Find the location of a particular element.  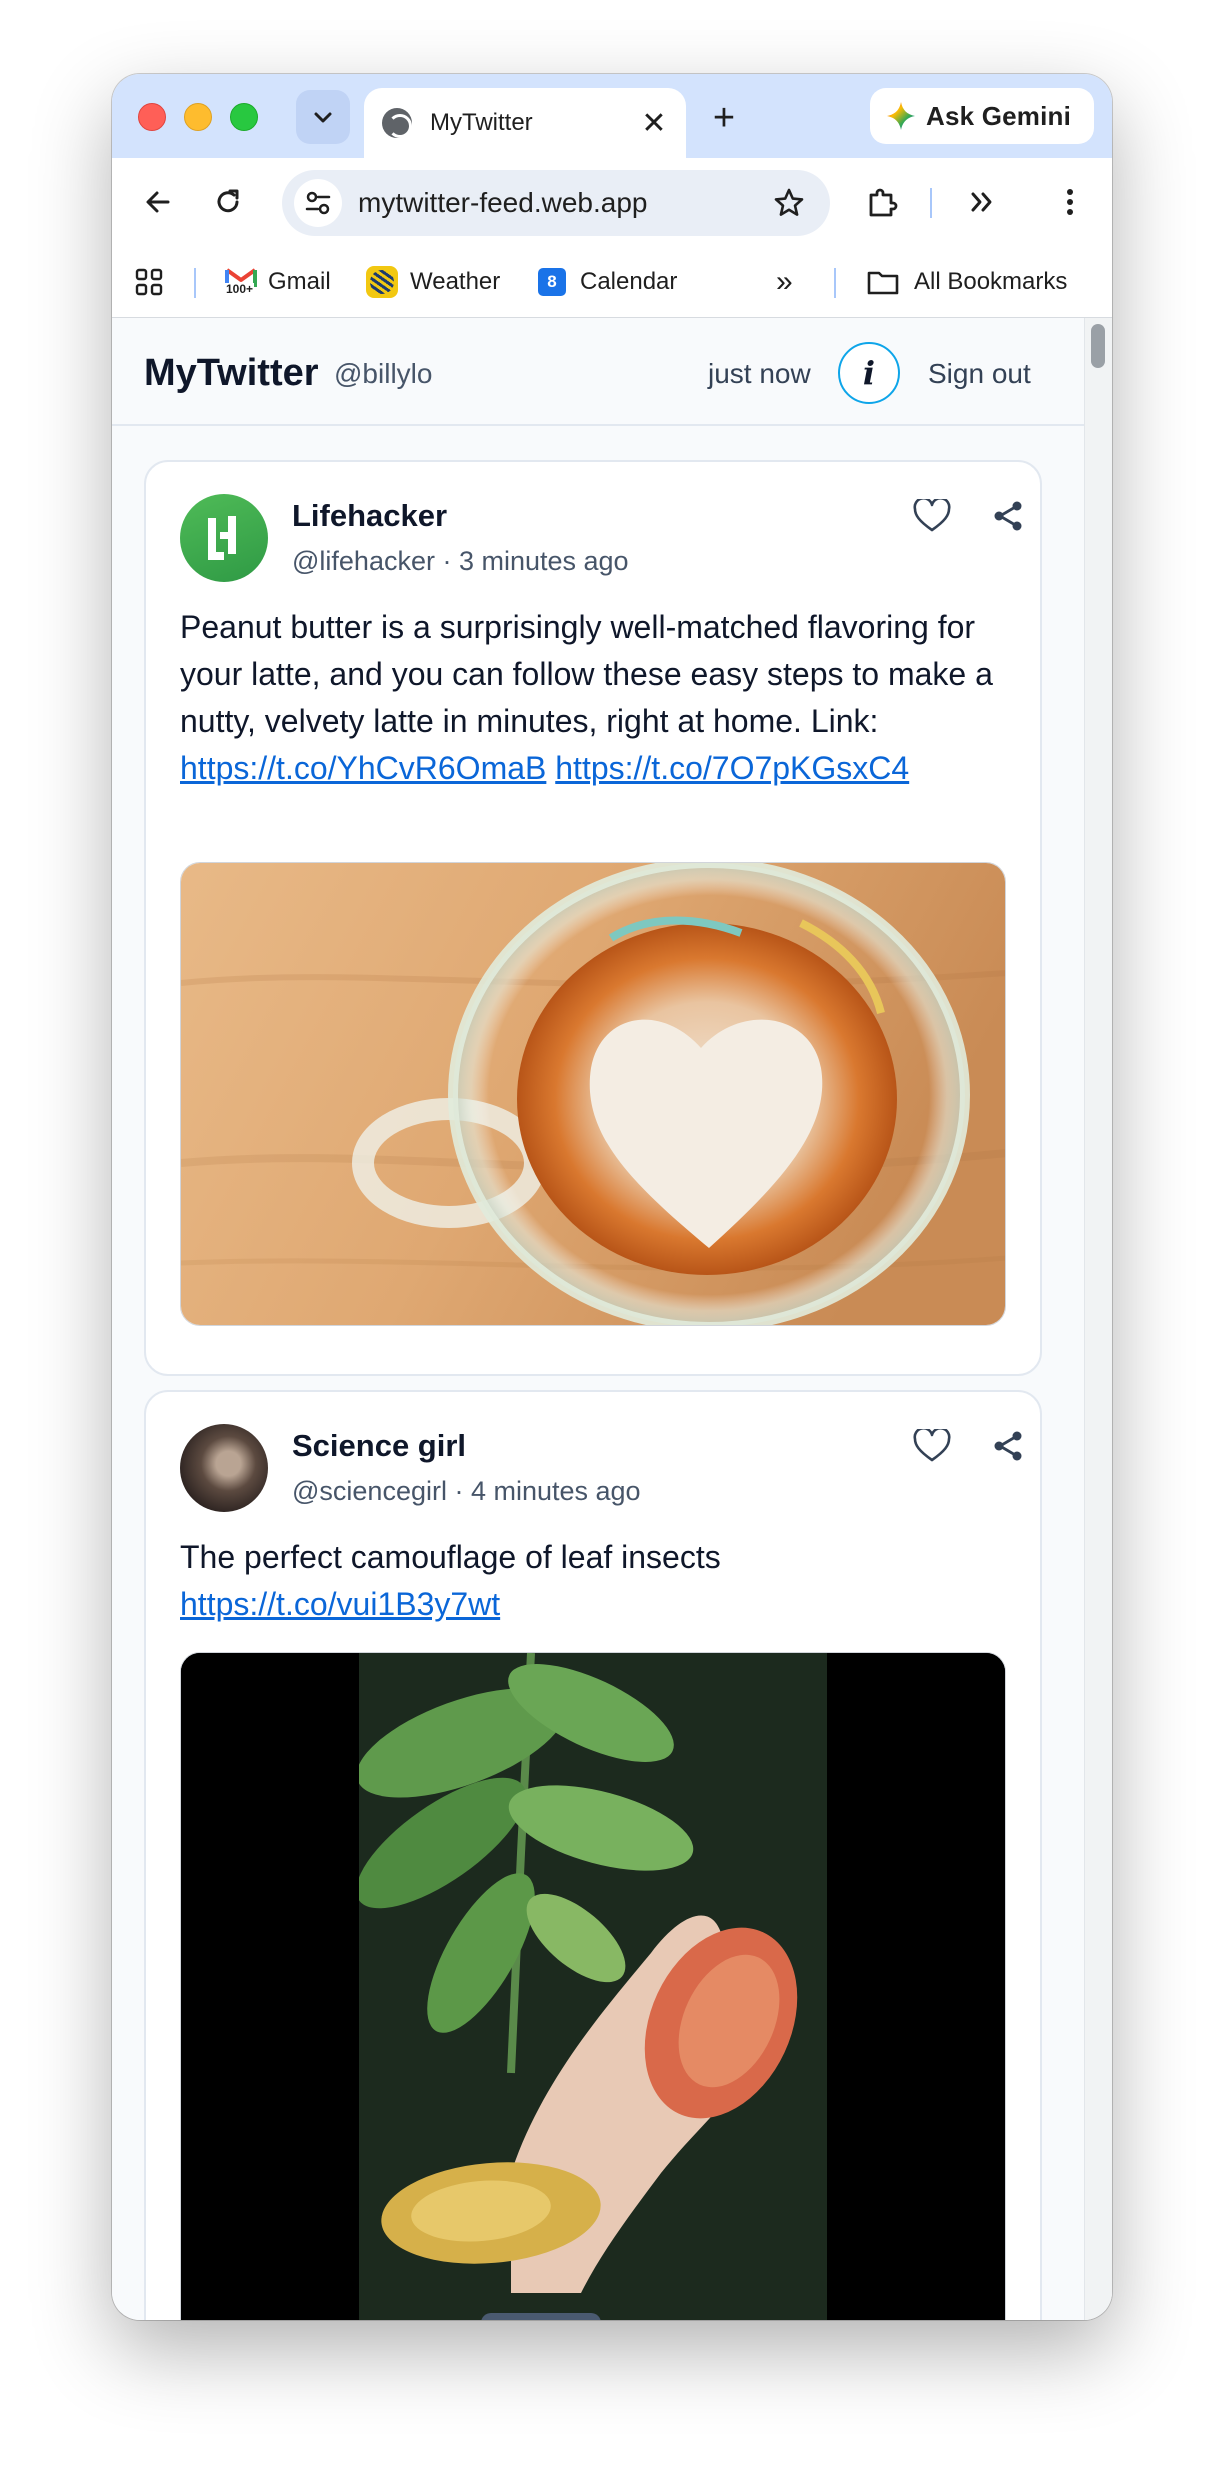

extensions-button is located at coordinates (882, 202).